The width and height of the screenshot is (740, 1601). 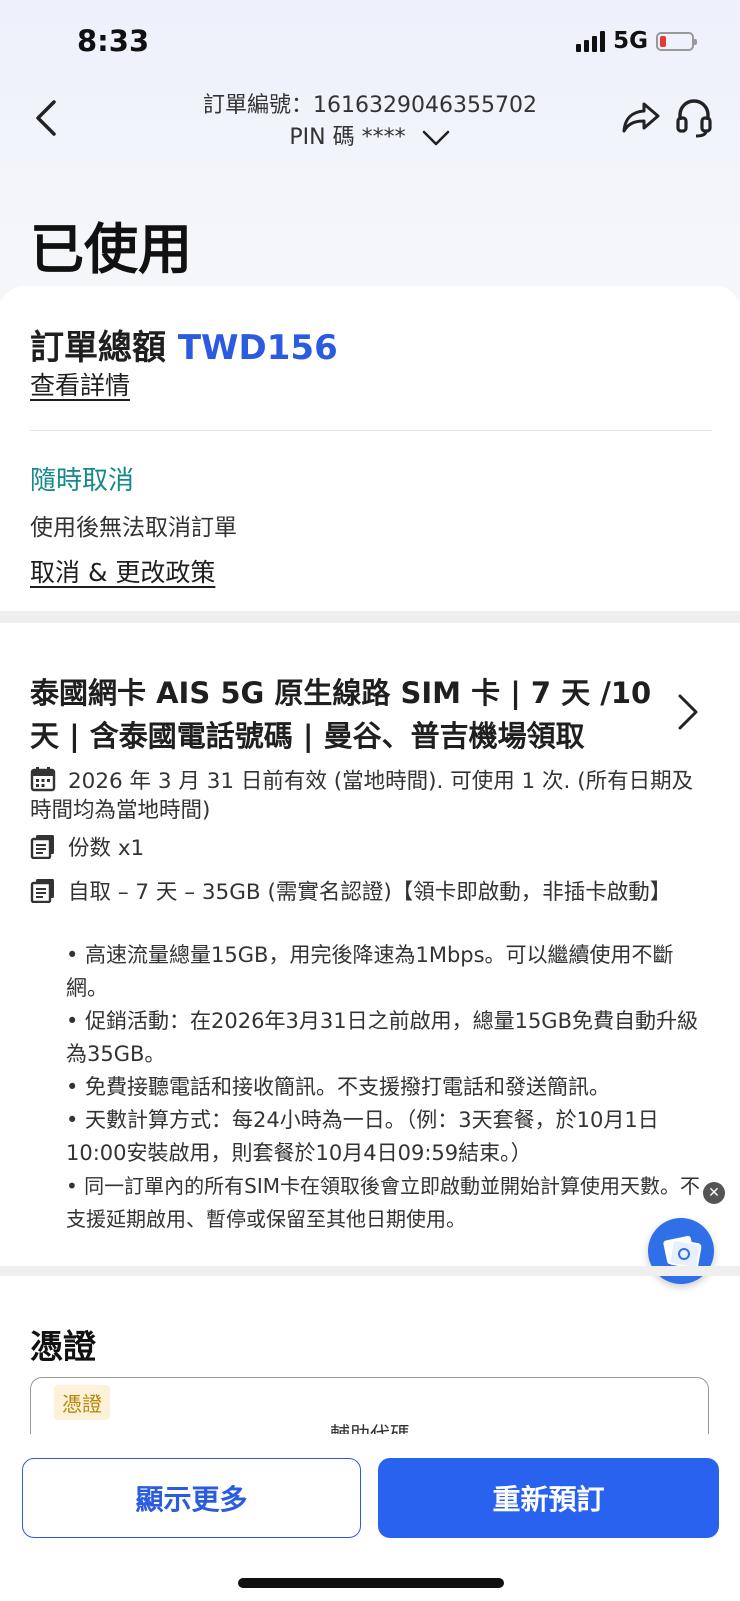 What do you see at coordinates (370, 848) in the screenshot?
I see `quantity-row: 份数 x1` at bounding box center [370, 848].